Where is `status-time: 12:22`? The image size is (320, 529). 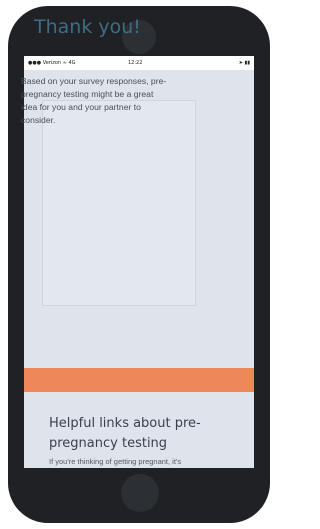
status-time: 12:22 is located at coordinates (135, 63).